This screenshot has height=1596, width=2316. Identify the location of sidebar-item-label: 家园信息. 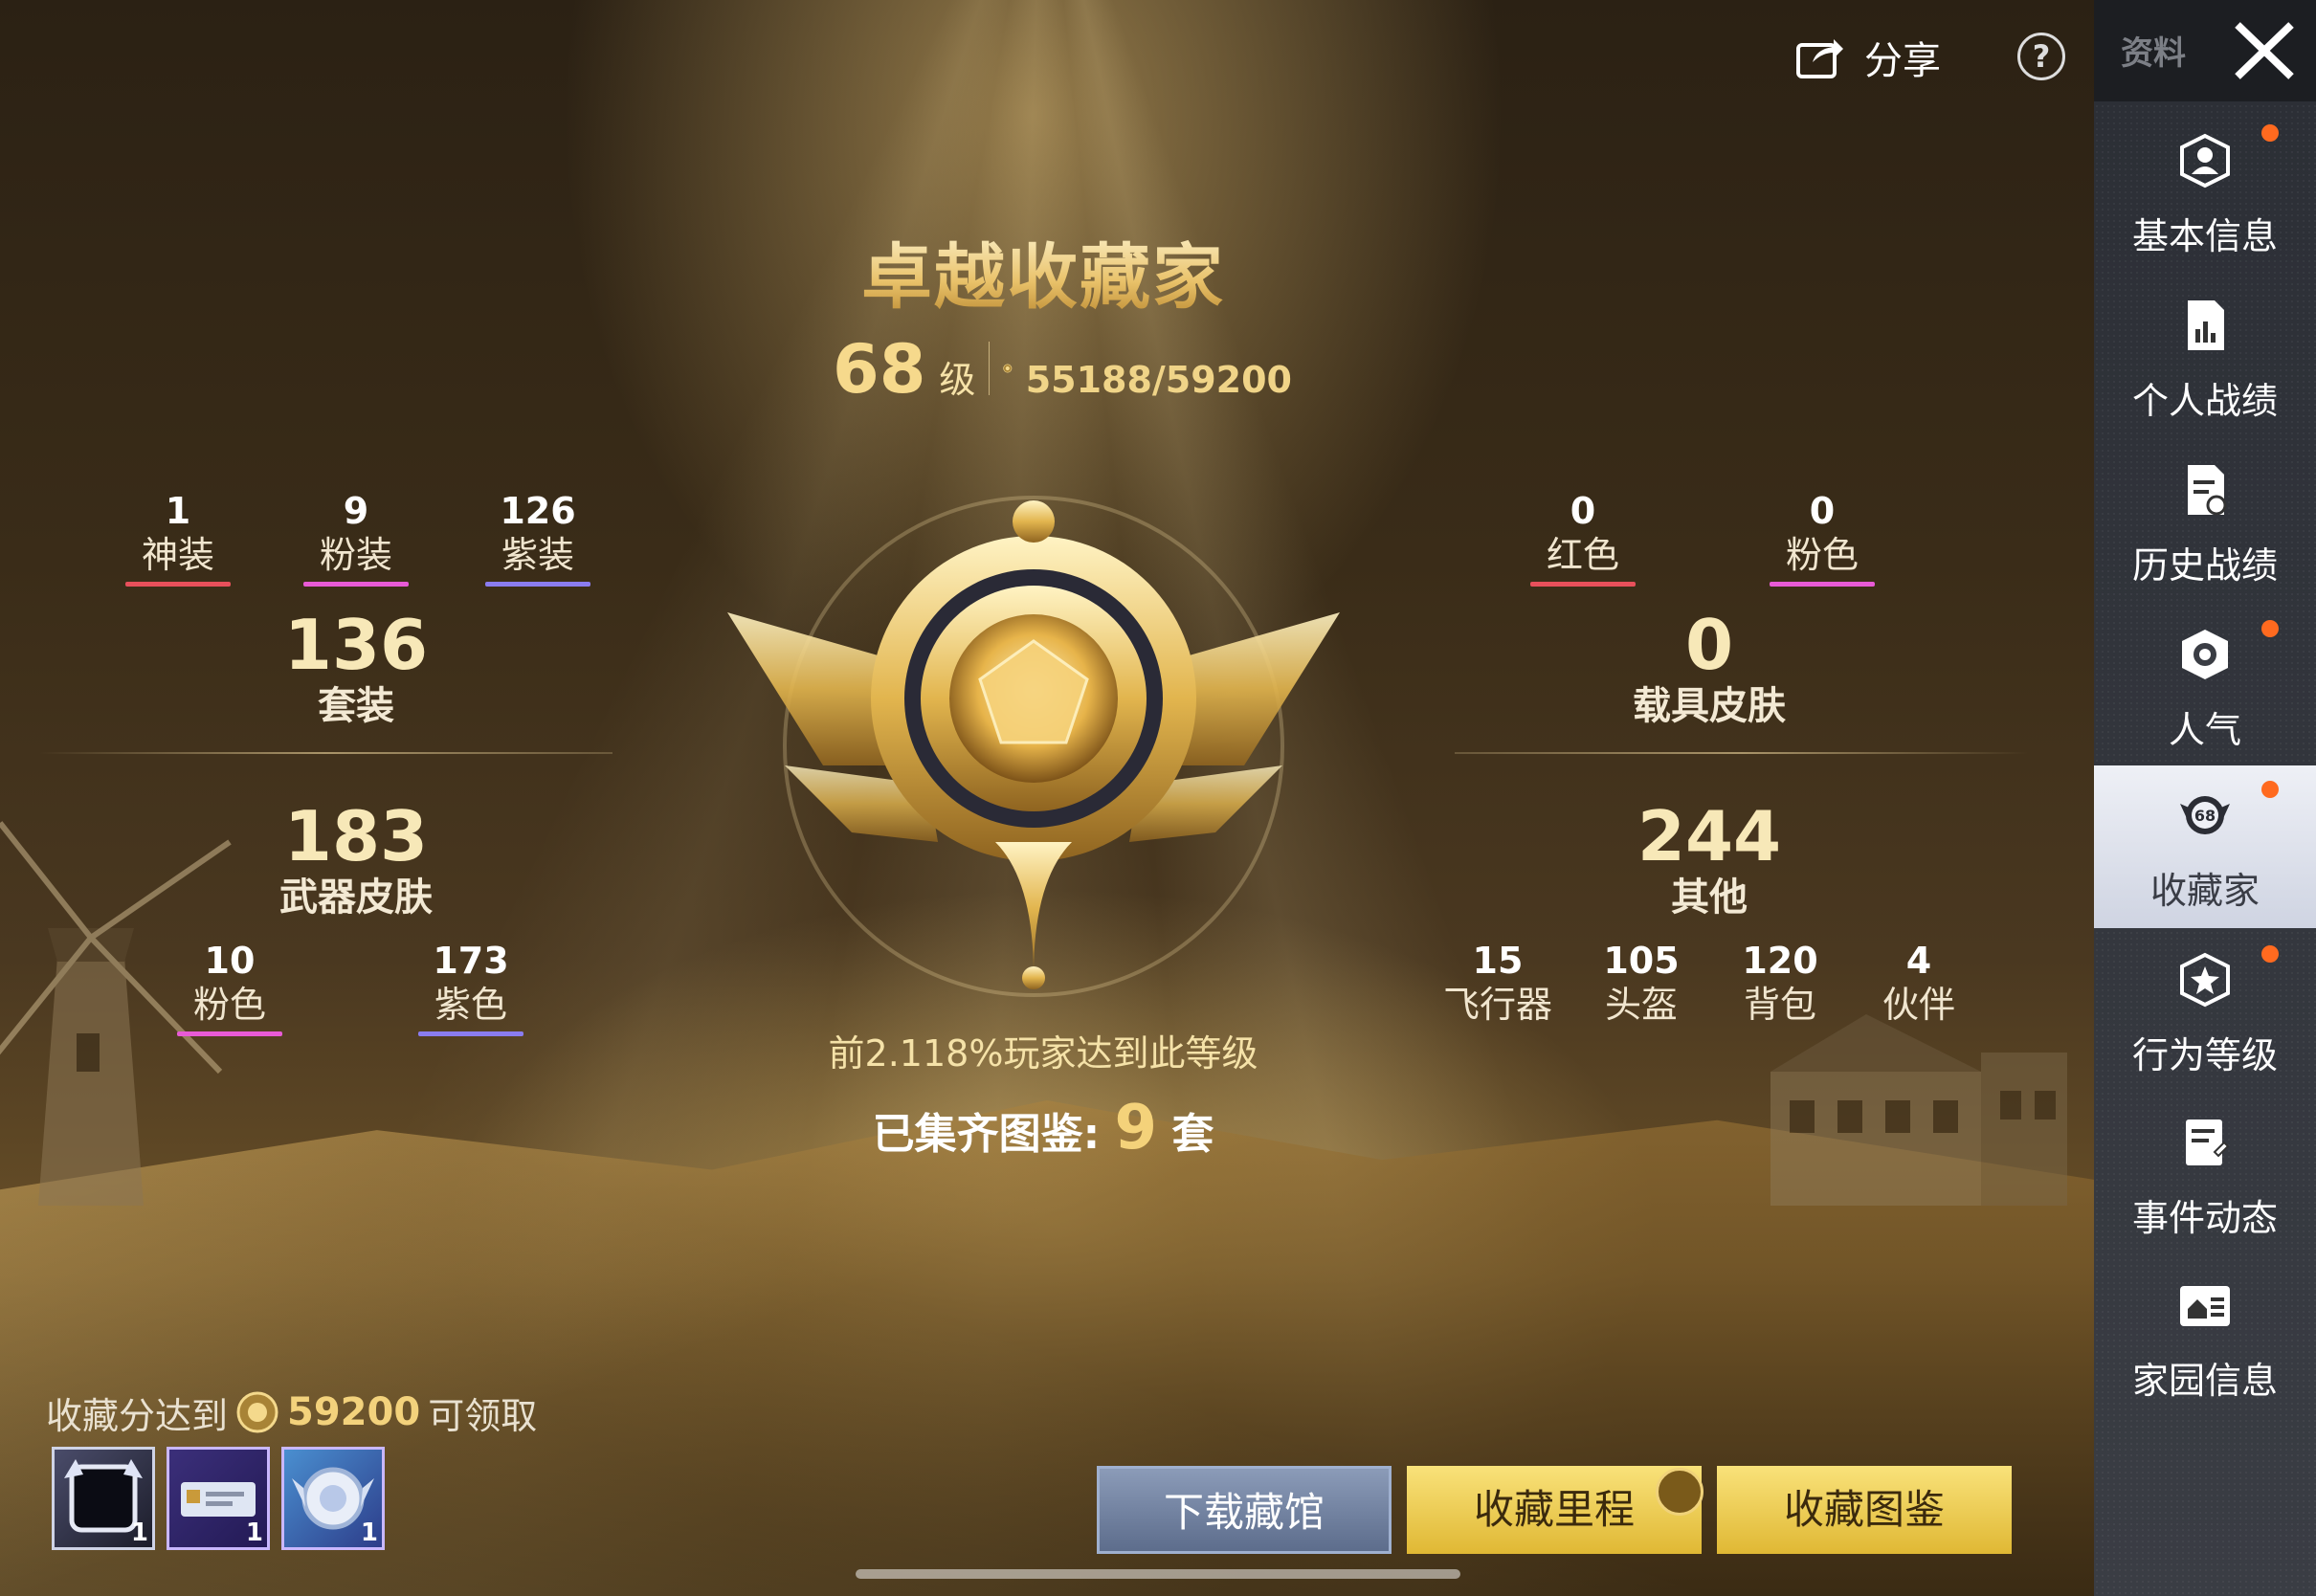
(2204, 1381).